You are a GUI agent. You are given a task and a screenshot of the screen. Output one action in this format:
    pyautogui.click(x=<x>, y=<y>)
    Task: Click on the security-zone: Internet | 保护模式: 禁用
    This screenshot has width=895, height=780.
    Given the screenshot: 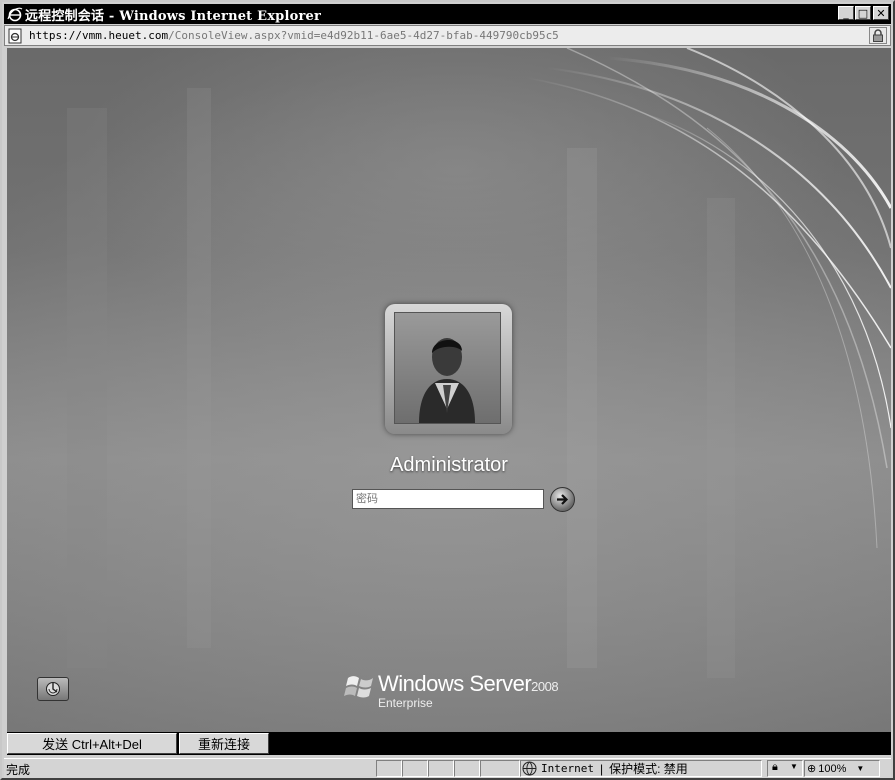 What is the action you would take?
    pyautogui.click(x=605, y=768)
    